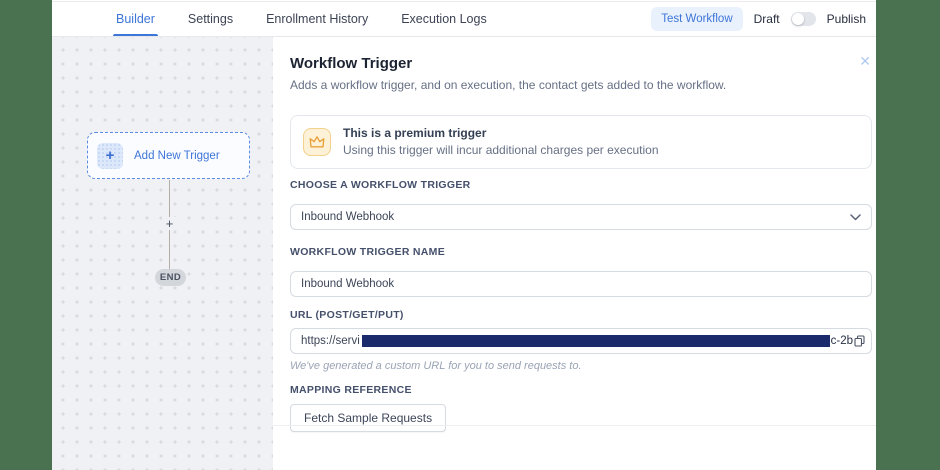  I want to click on url-redaction-bar, so click(595, 341).